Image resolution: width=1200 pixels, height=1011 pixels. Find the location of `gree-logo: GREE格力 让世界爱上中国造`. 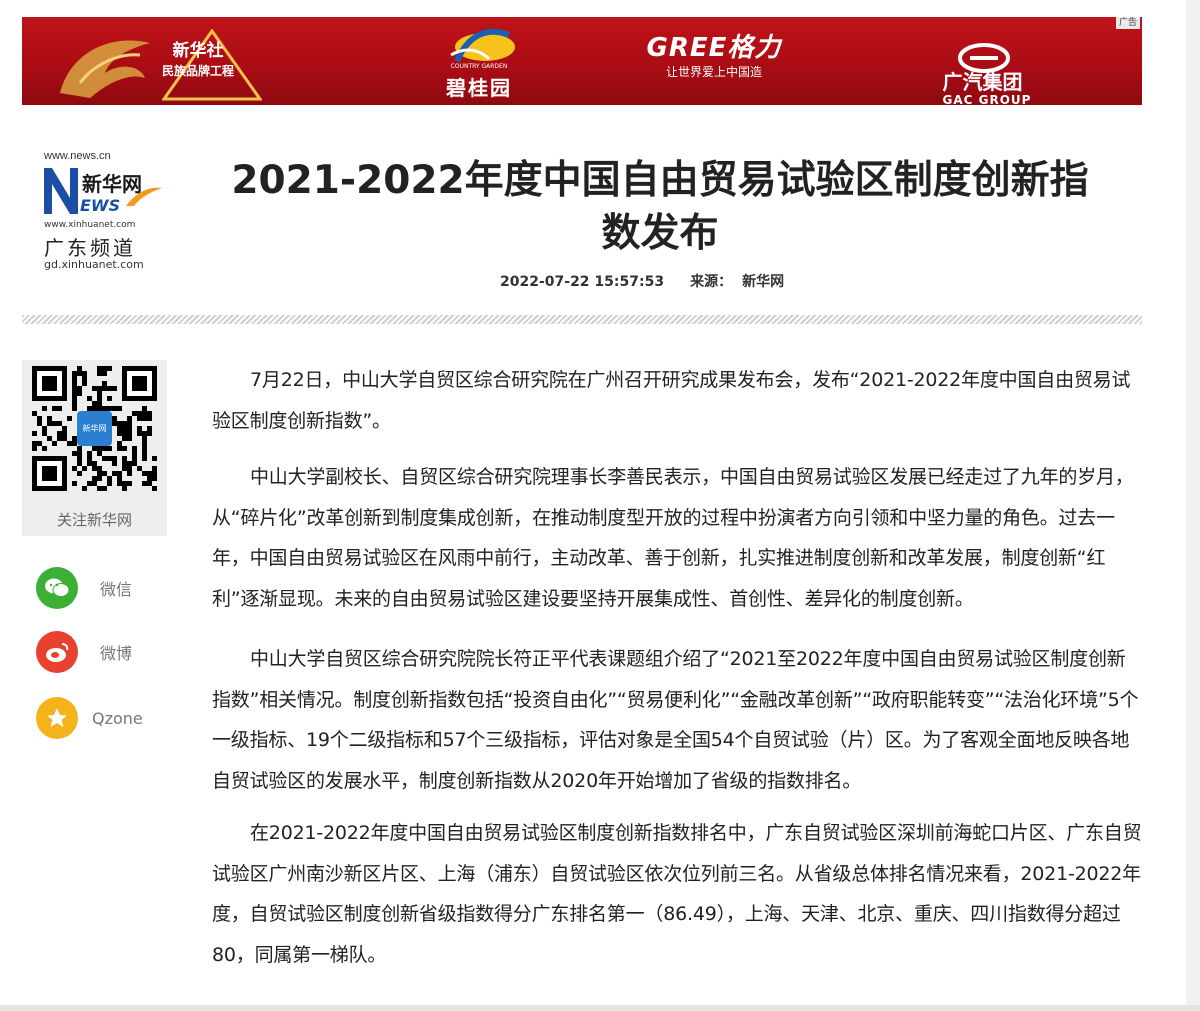

gree-logo: GREE格力 让世界爱上中国造 is located at coordinates (714, 57).